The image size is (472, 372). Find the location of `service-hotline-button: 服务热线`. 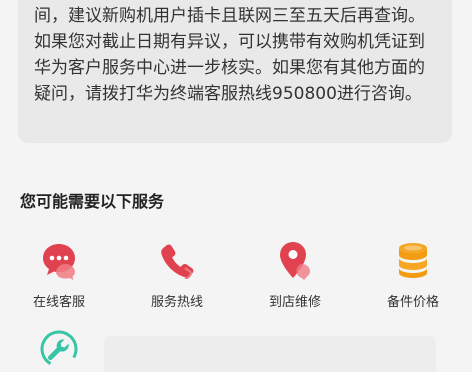

service-hotline-button: 服务热线 is located at coordinates (177, 276).